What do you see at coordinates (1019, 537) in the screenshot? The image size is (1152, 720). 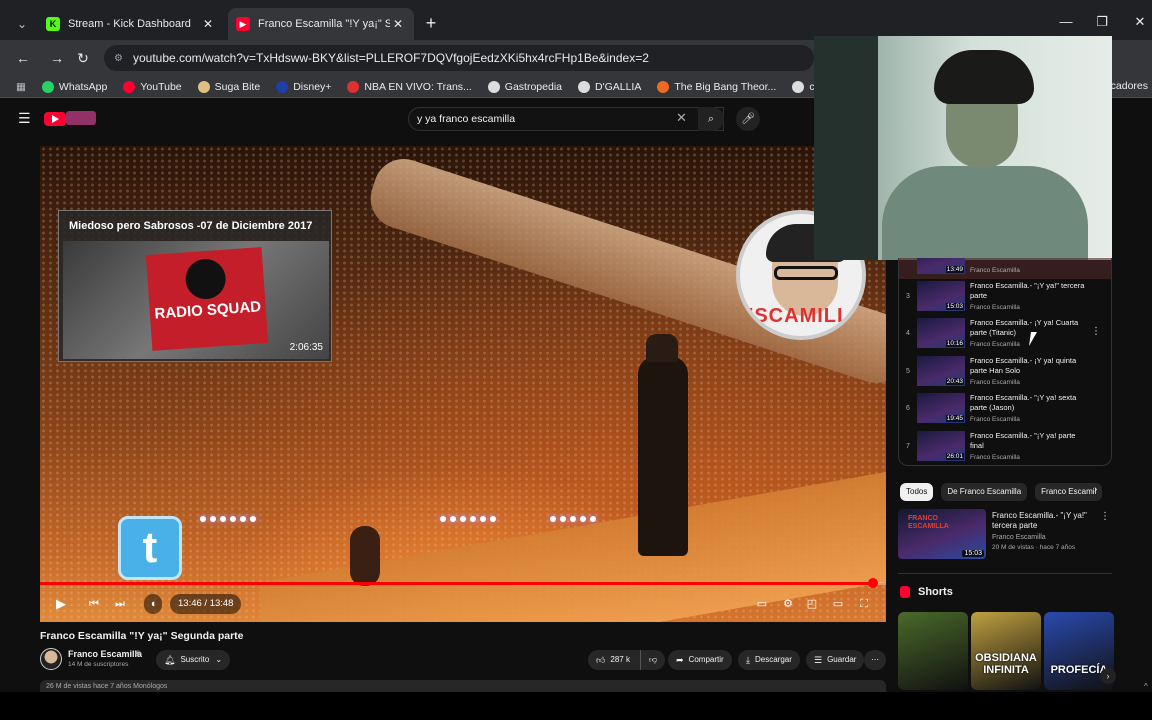 I see `recommended-channel: Franco Escamilla` at bounding box center [1019, 537].